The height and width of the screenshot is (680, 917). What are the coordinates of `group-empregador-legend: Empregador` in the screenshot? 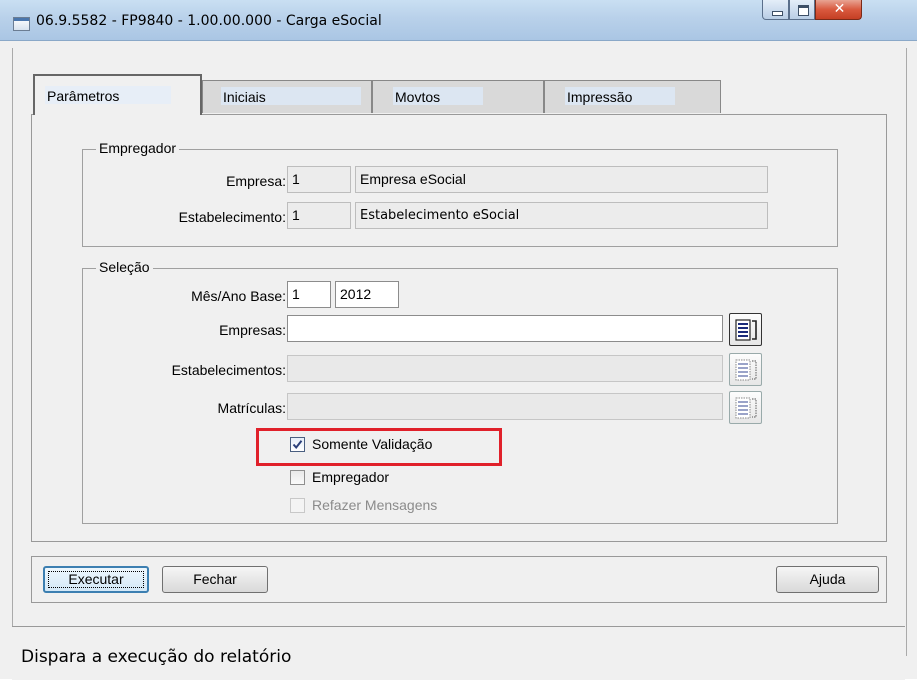 It's located at (138, 148).